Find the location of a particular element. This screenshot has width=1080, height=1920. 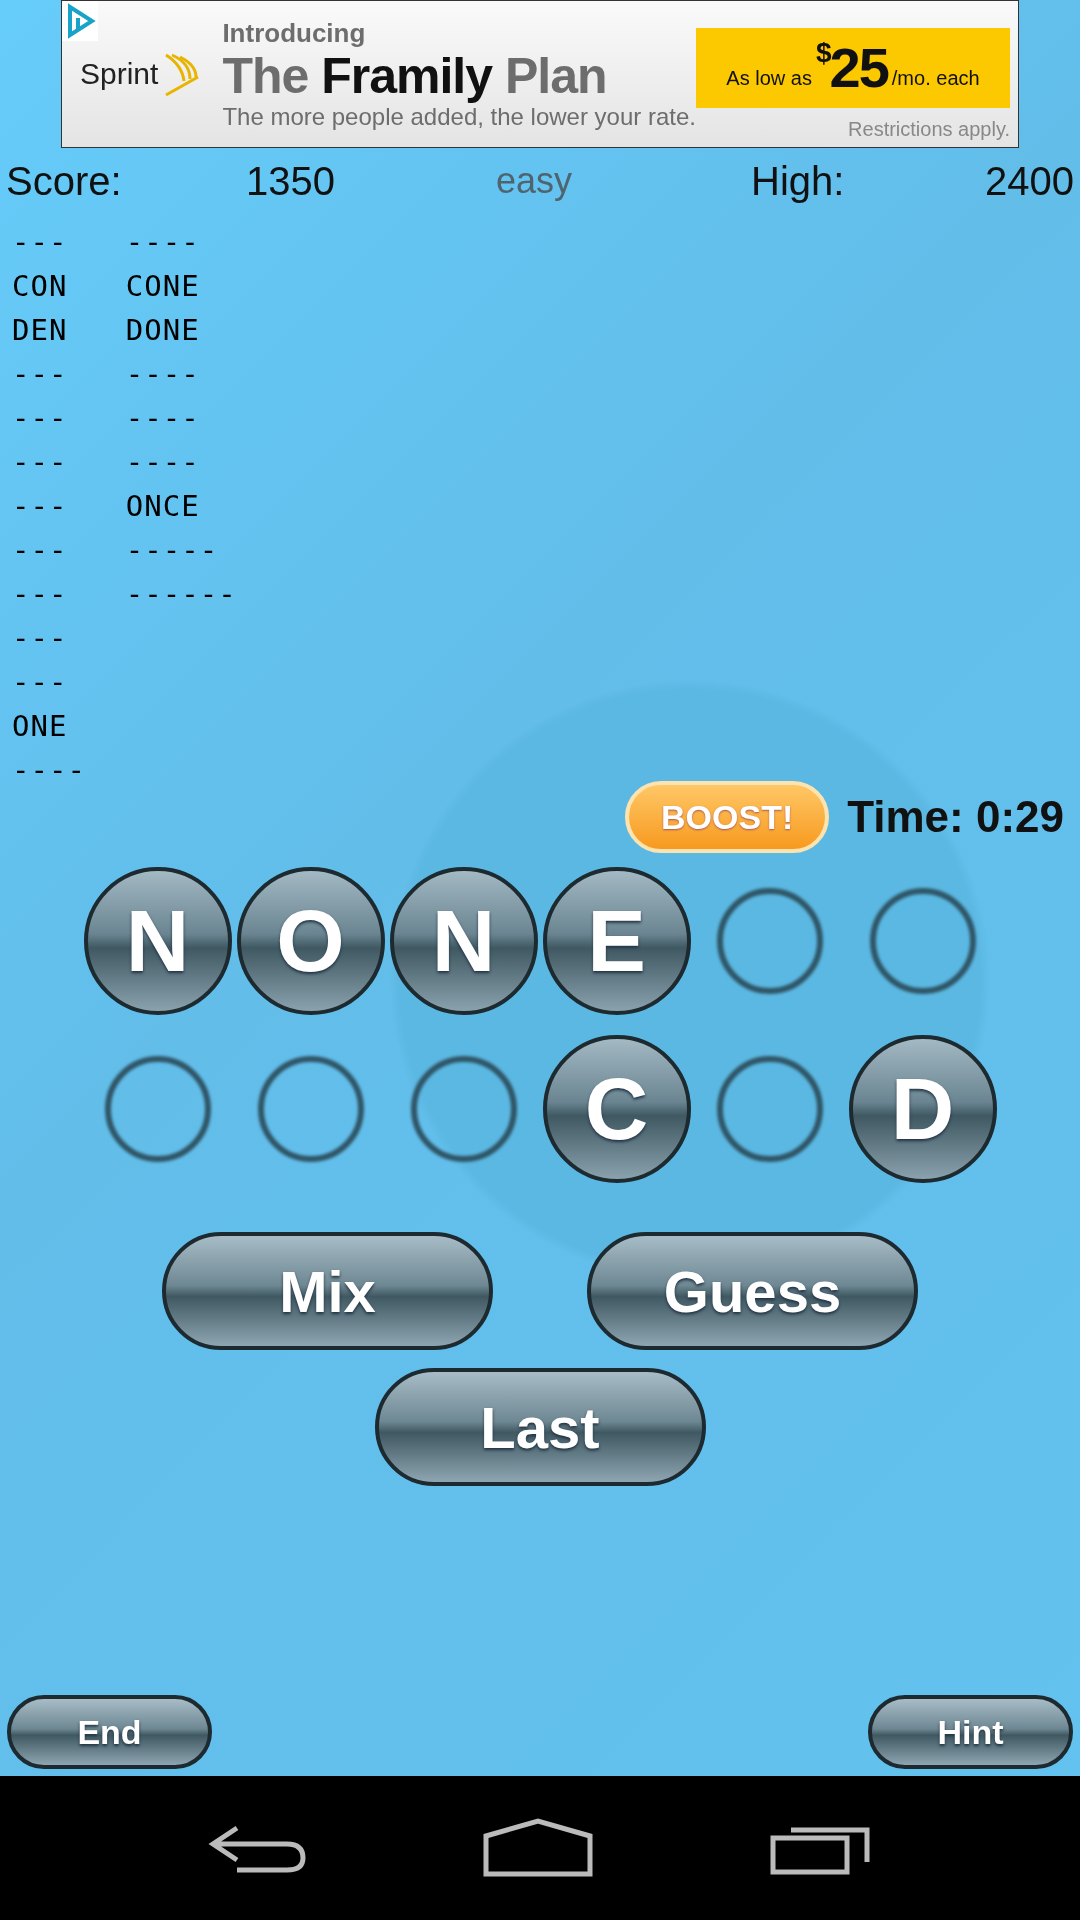

letter-tile: C is located at coordinates (616, 1109).